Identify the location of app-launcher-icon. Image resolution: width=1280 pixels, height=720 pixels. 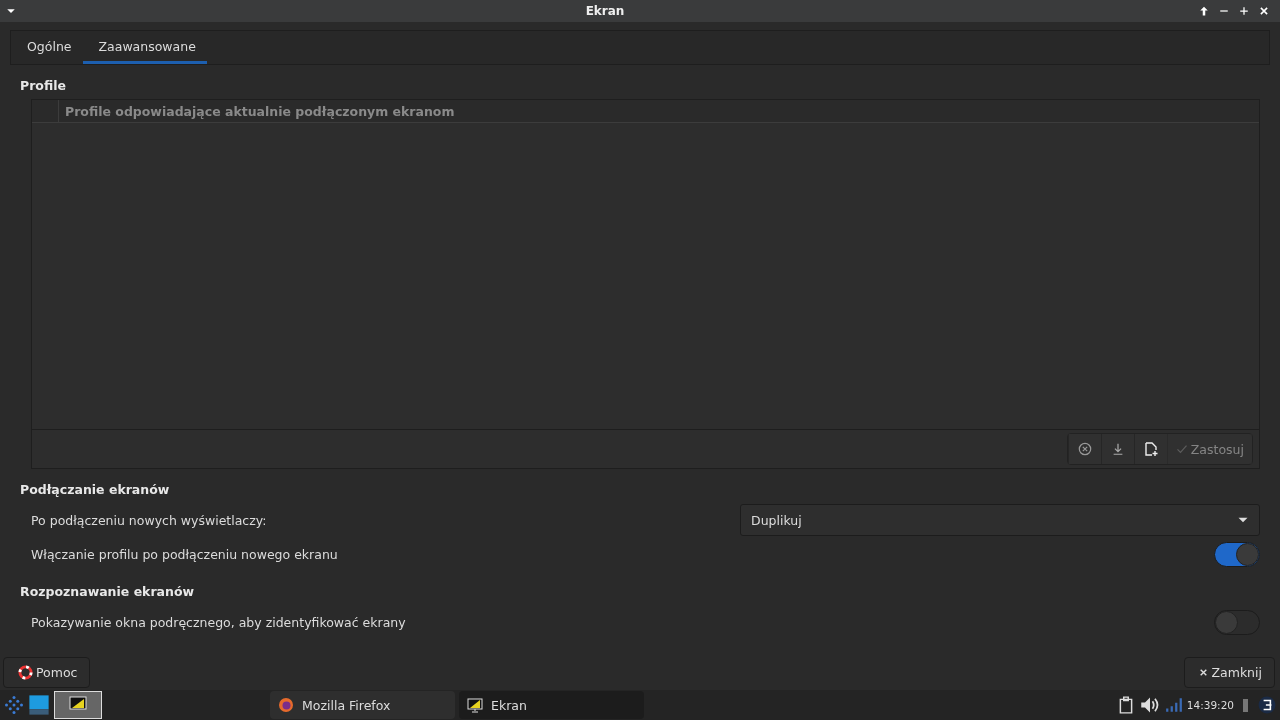
(14, 705).